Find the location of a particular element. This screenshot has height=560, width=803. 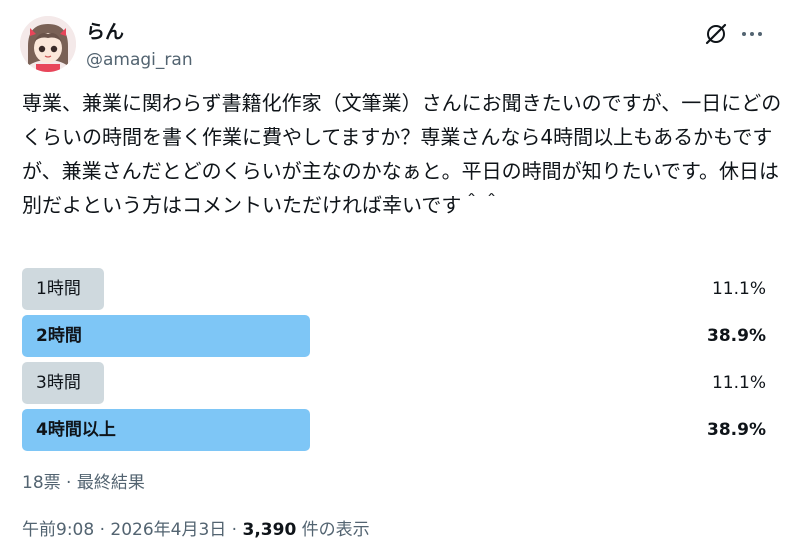

poll-option-label: 2時間 is located at coordinates (59, 336).